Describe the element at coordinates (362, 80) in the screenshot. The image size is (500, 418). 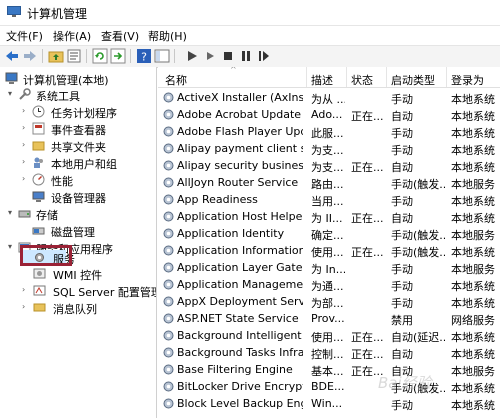
I see `column-header-status: 状态` at that location.